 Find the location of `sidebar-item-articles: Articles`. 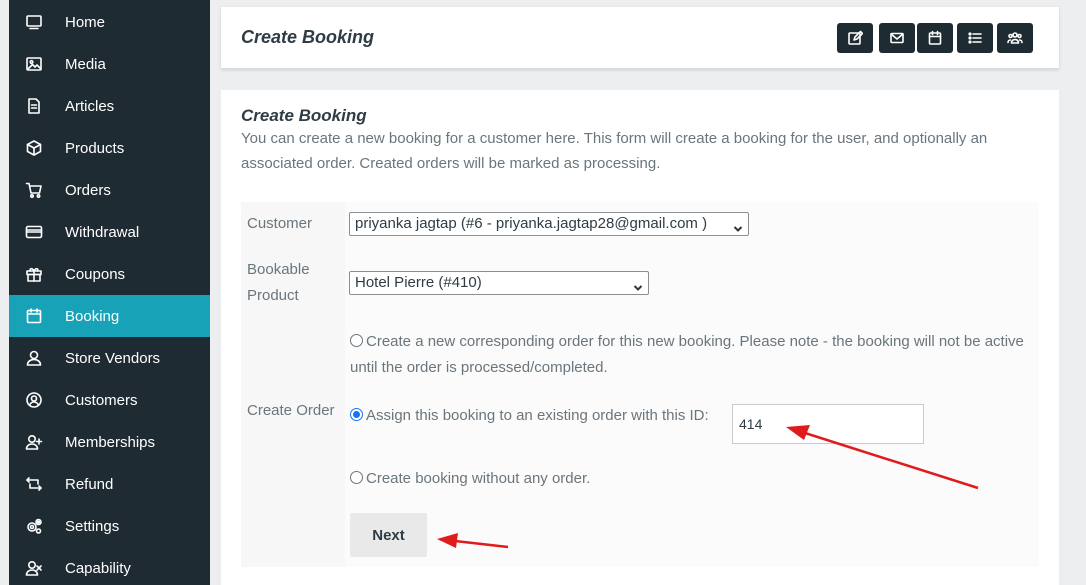

sidebar-item-articles: Articles is located at coordinates (109, 106).